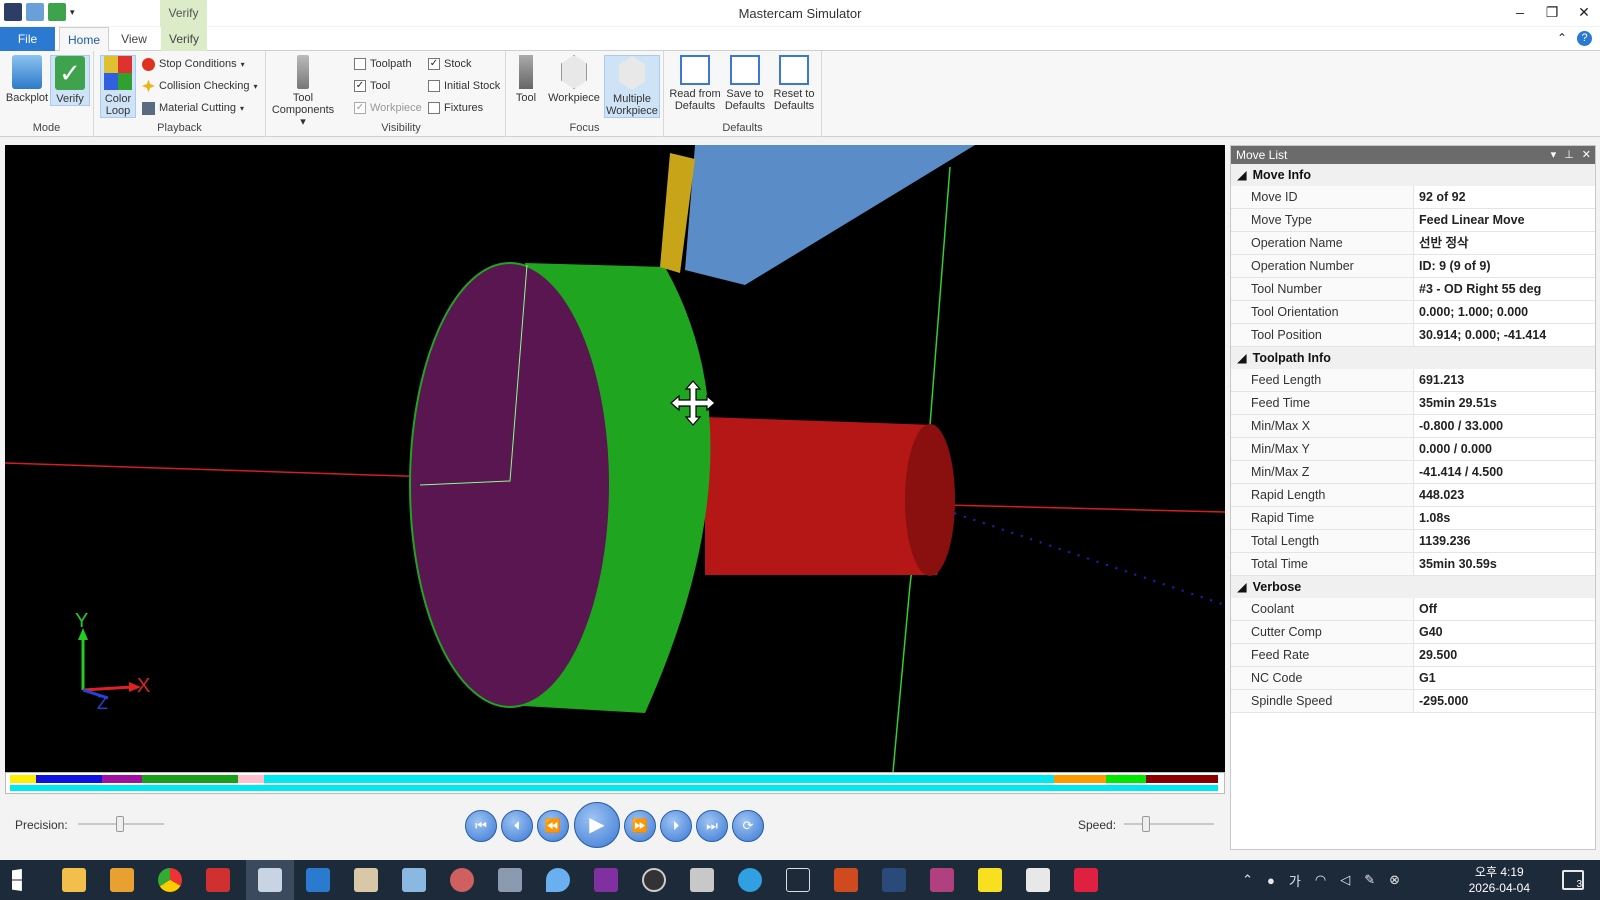 This screenshot has height=900, width=1600. Describe the element at coordinates (798, 880) in the screenshot. I see `tia-portal-icon` at that location.